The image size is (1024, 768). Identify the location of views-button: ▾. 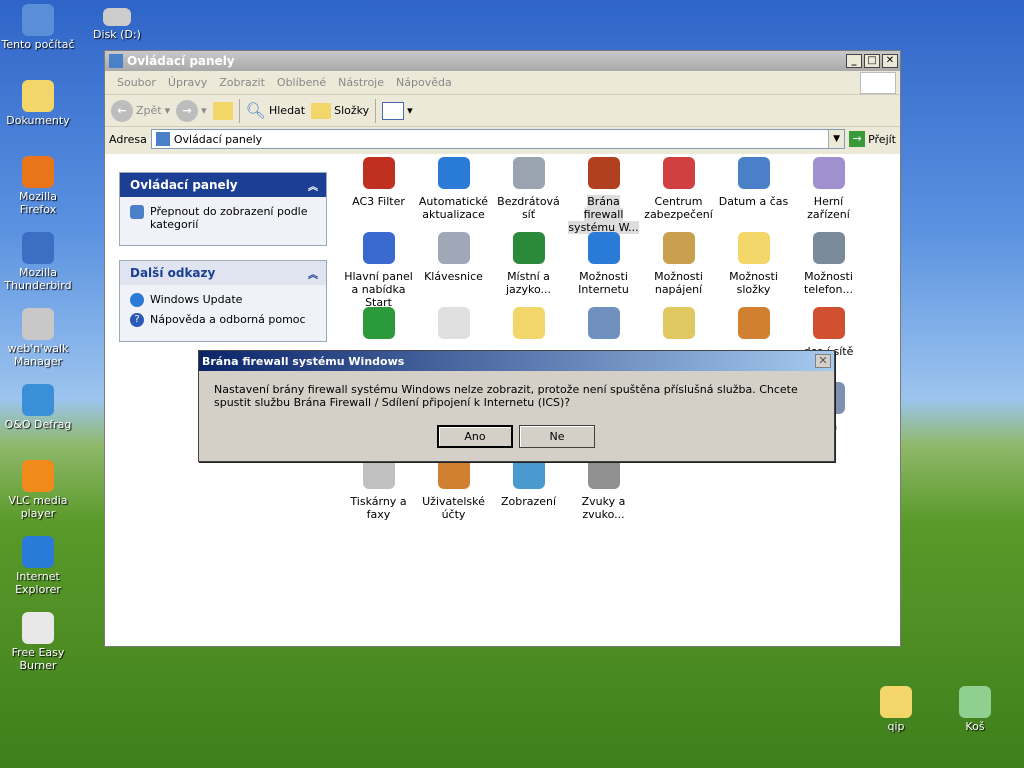
(397, 110).